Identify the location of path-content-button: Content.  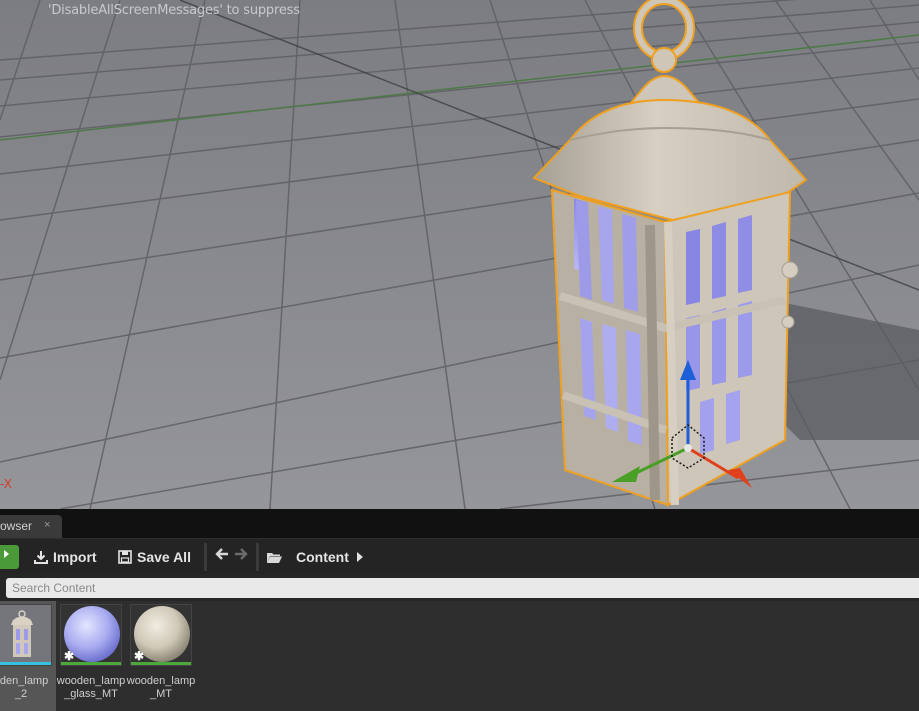
(307, 557).